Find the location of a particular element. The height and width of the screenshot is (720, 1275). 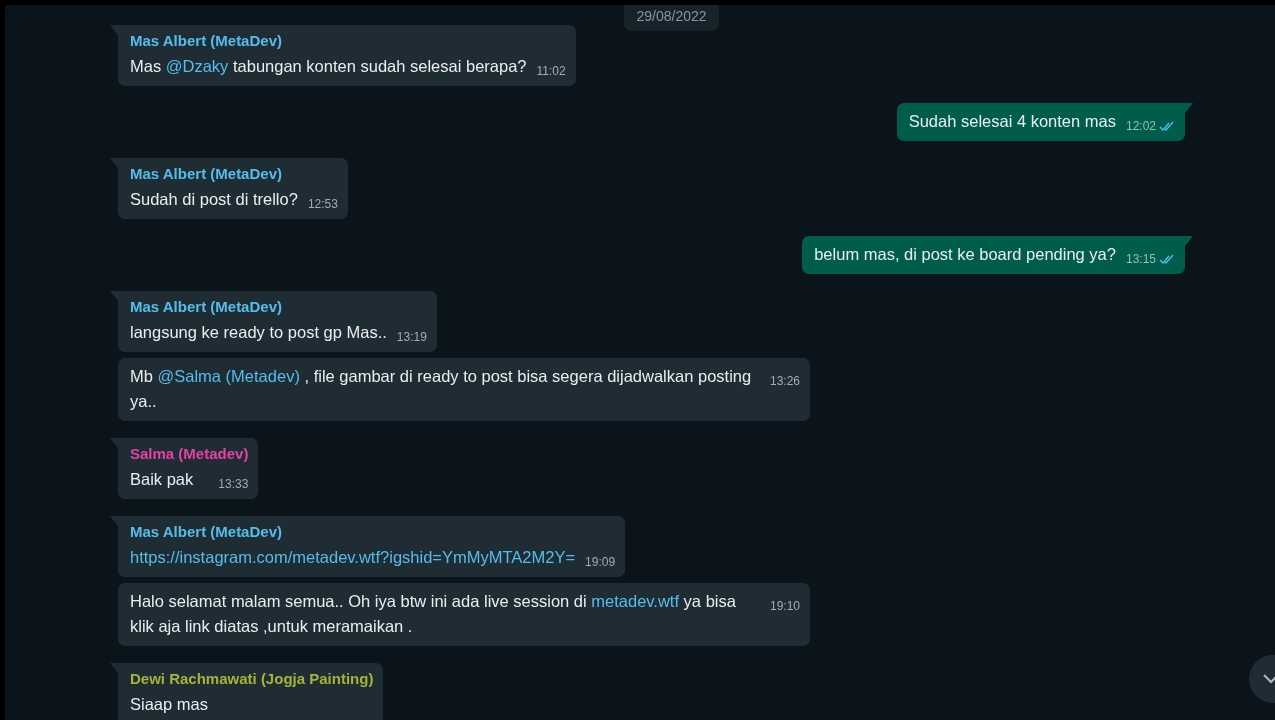

date-chip: 29/08/2022 is located at coordinates (671, 18).